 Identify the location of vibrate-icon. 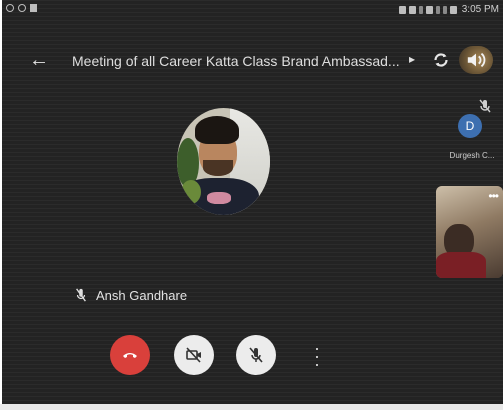
(420, 9).